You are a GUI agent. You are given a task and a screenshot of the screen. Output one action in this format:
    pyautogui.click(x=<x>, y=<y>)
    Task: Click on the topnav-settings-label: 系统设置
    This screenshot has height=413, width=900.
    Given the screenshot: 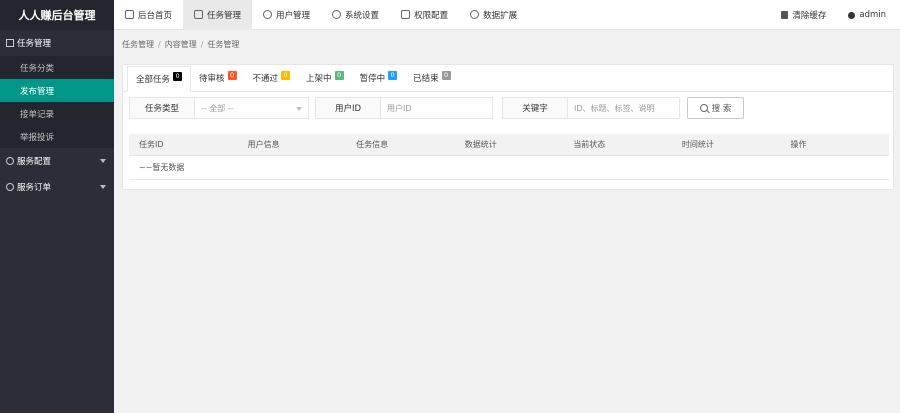 What is the action you would take?
    pyautogui.click(x=362, y=15)
    